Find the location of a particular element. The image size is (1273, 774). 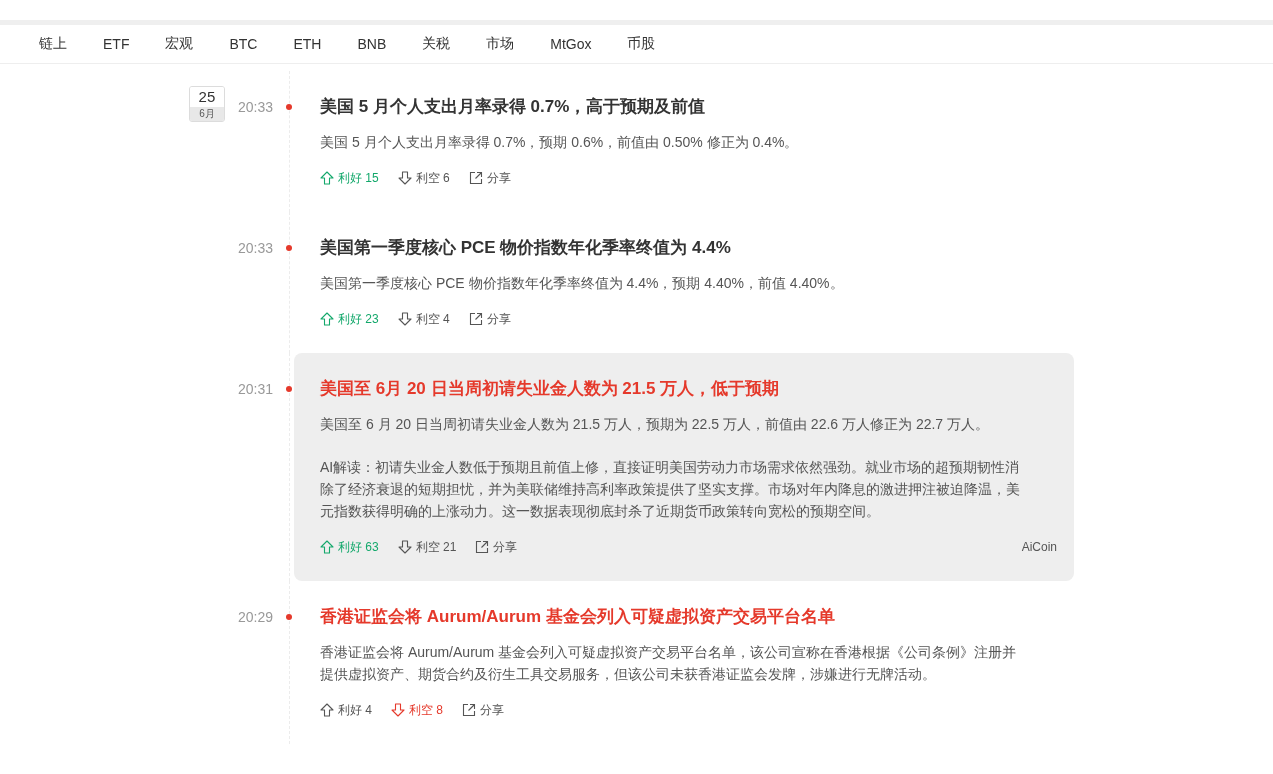

category-tab: 链上 is located at coordinates (53, 44).